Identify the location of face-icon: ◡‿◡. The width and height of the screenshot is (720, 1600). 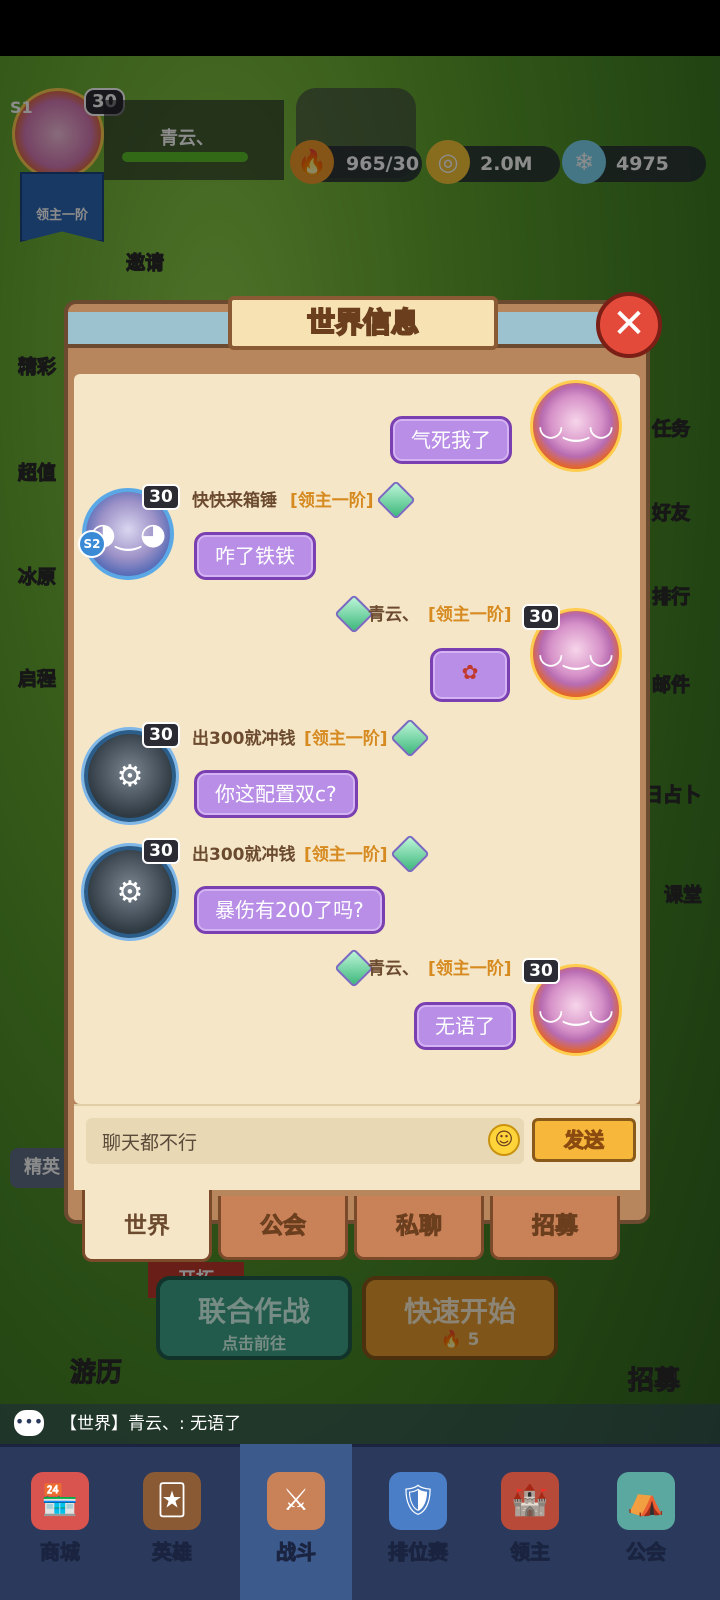
(576, 425).